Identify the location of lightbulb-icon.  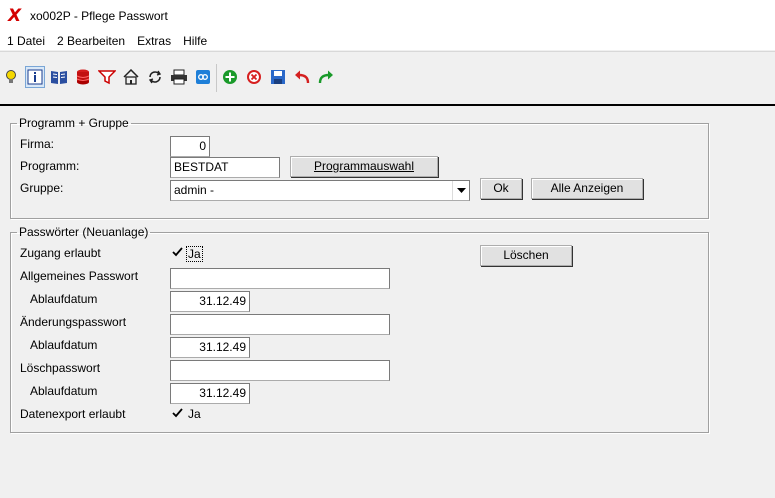
(11, 77).